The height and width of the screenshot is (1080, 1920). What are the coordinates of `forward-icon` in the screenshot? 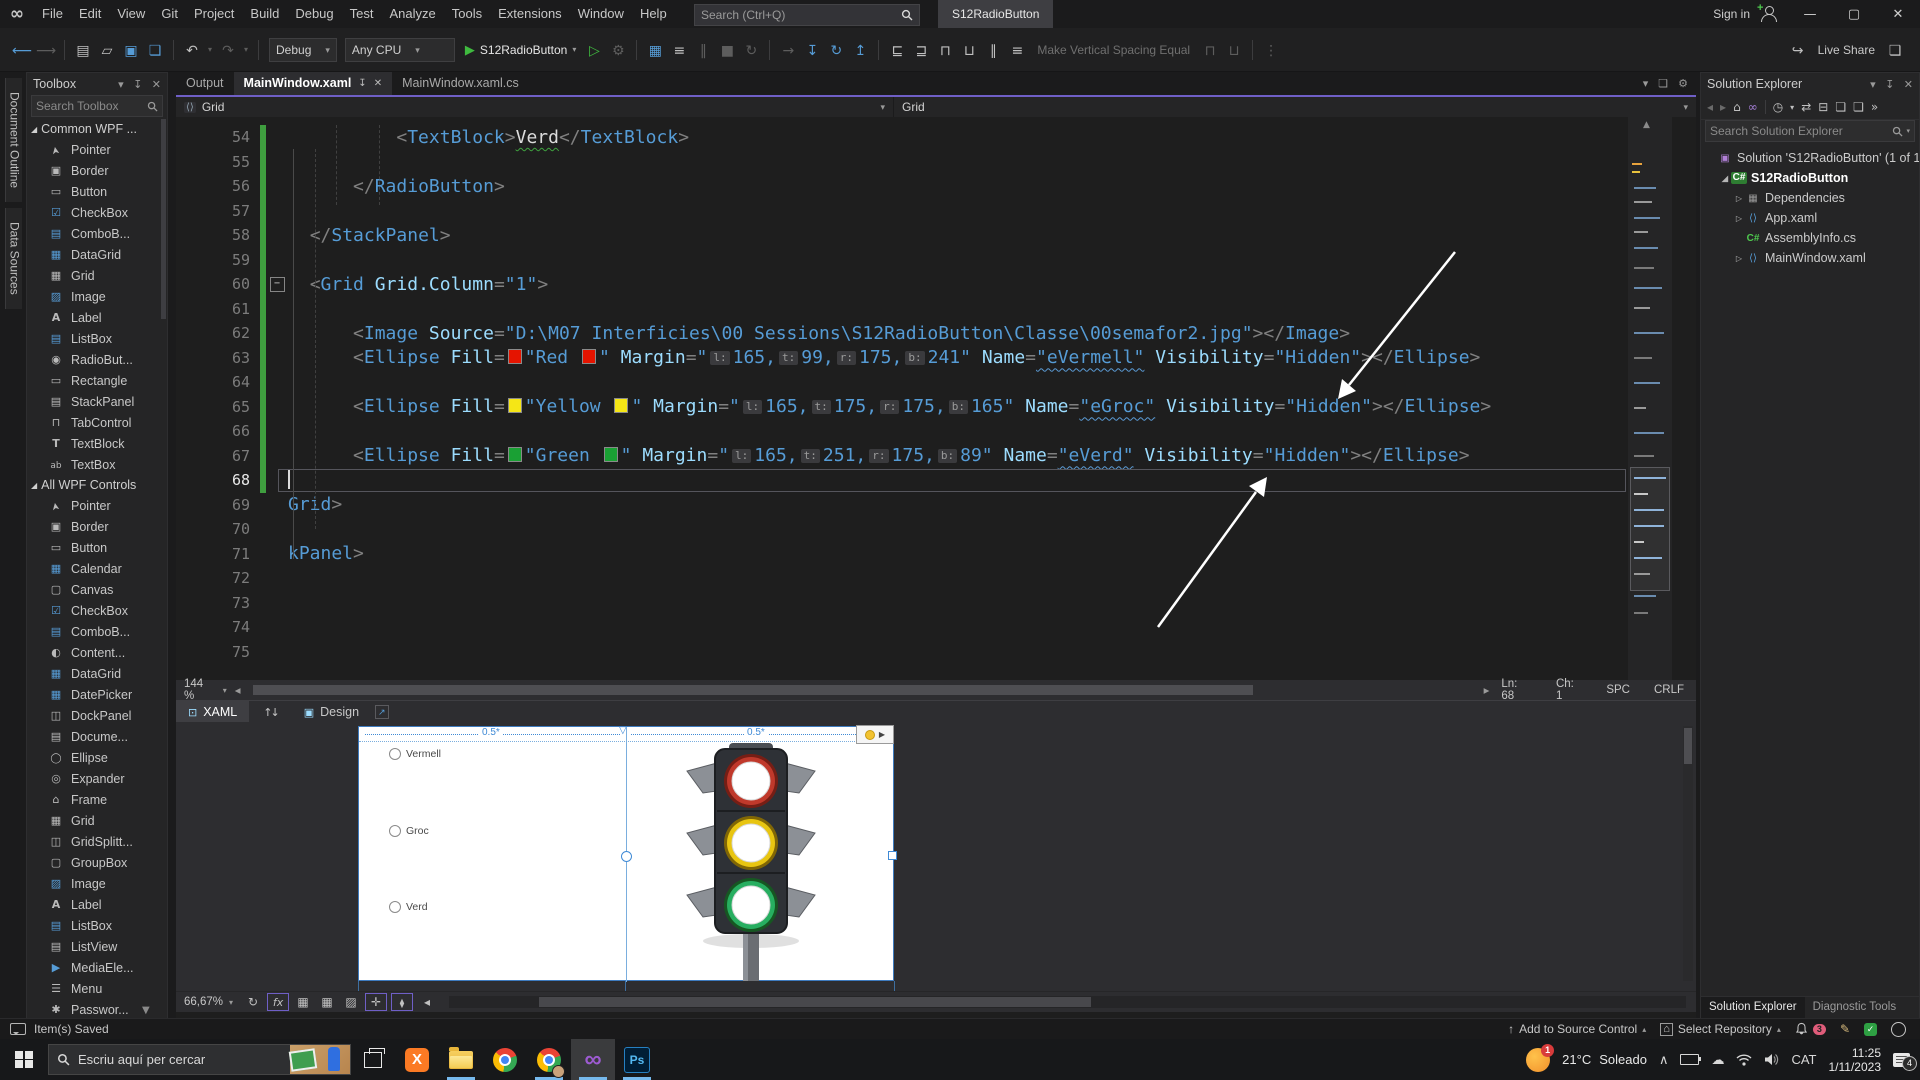 It's located at (1723, 107).